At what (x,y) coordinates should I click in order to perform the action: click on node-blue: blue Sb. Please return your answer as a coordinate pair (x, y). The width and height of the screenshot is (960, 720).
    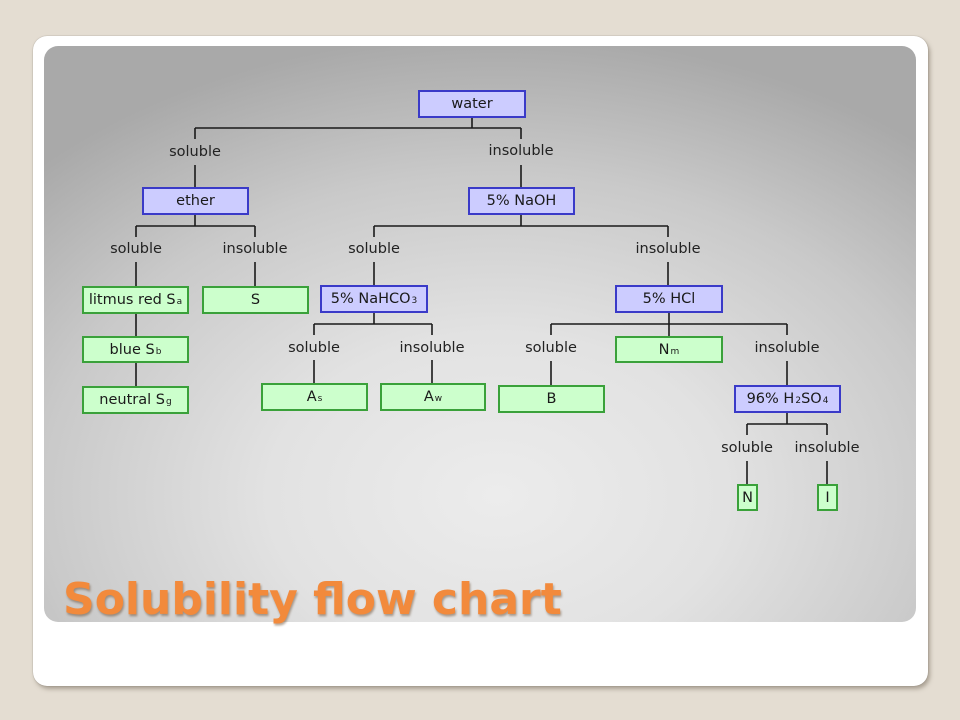
    Looking at the image, I should click on (135, 349).